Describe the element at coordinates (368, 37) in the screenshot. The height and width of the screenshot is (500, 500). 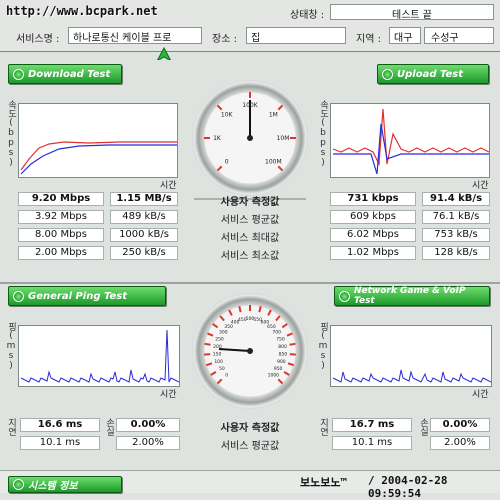
I see `region-label: 지역 :` at that location.